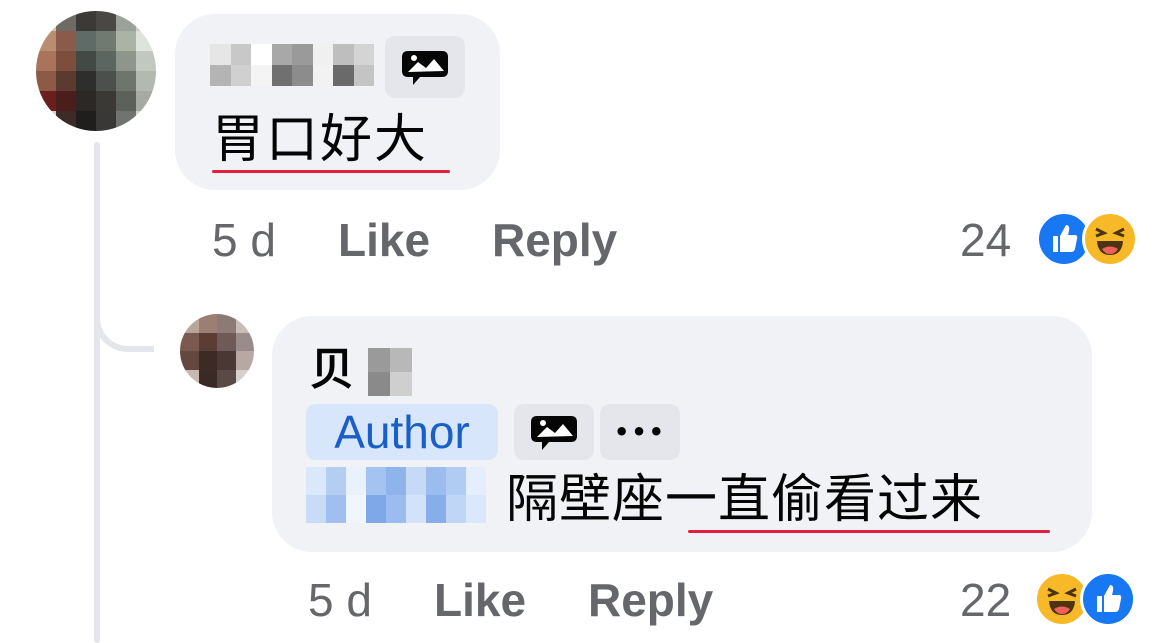 This screenshot has height=643, width=1170. What do you see at coordinates (745, 500) in the screenshot?
I see `reply-text: 隔壁座一直偷看过来` at bounding box center [745, 500].